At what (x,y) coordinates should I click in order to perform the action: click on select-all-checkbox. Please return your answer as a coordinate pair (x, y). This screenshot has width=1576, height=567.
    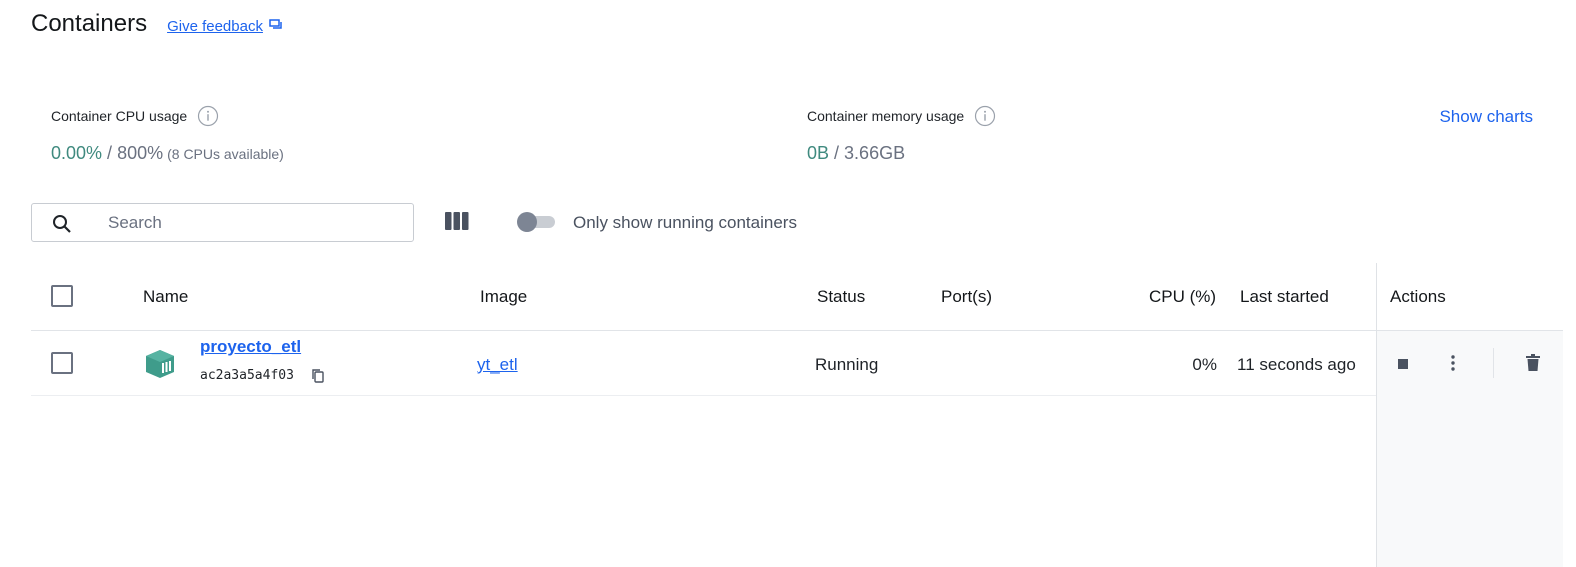
    Looking at the image, I should click on (62, 296).